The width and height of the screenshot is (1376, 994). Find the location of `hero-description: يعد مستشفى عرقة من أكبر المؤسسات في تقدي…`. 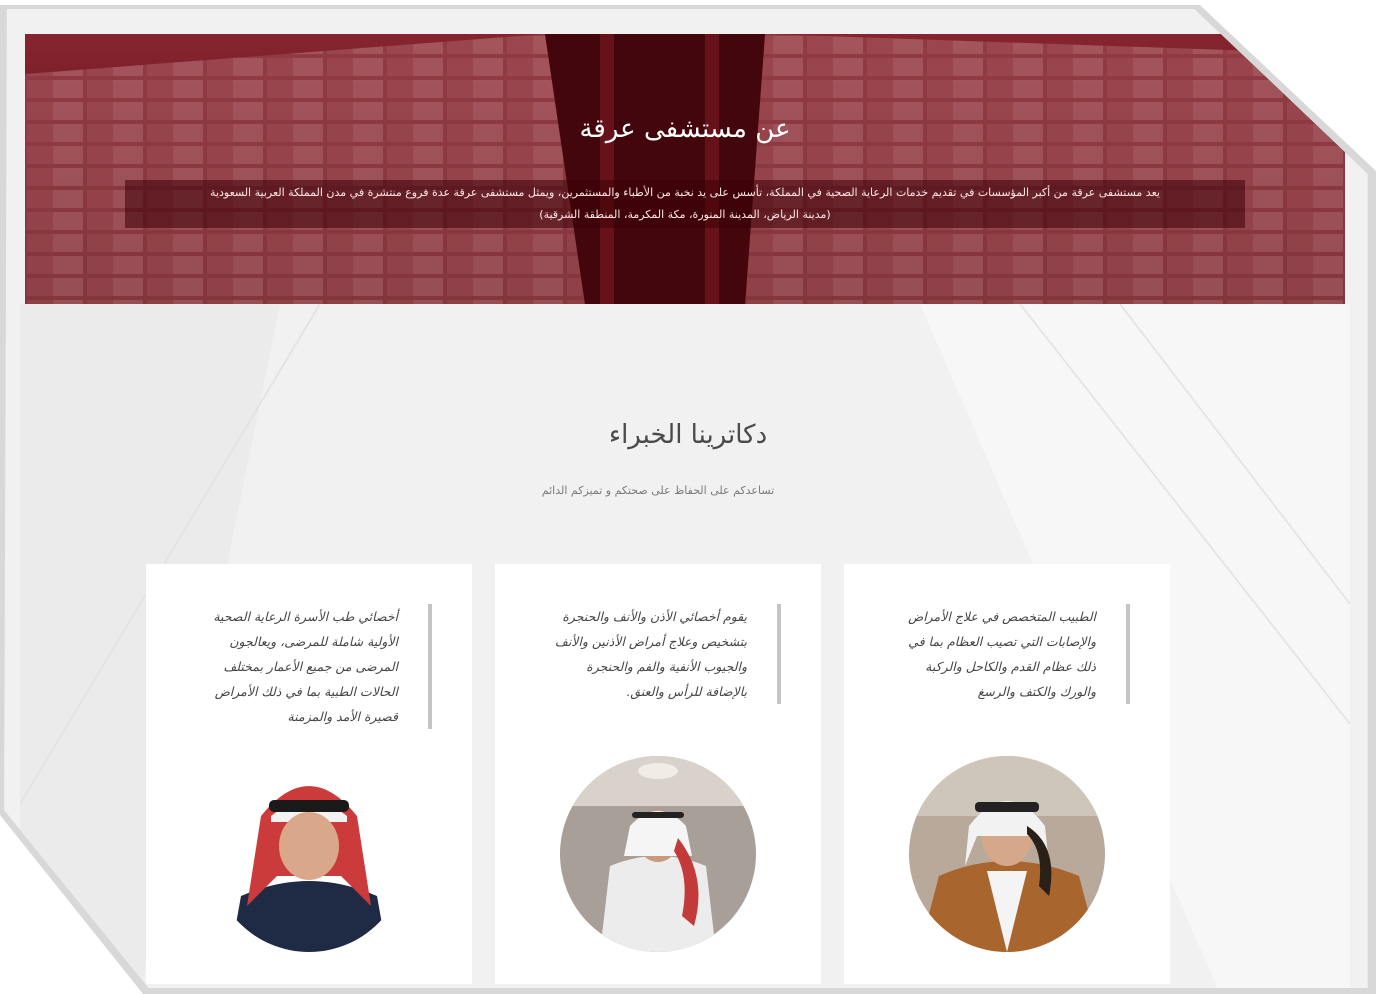

hero-description: يعد مستشفى عرقة من أكبر المؤسسات في تقدي… is located at coordinates (685, 204).